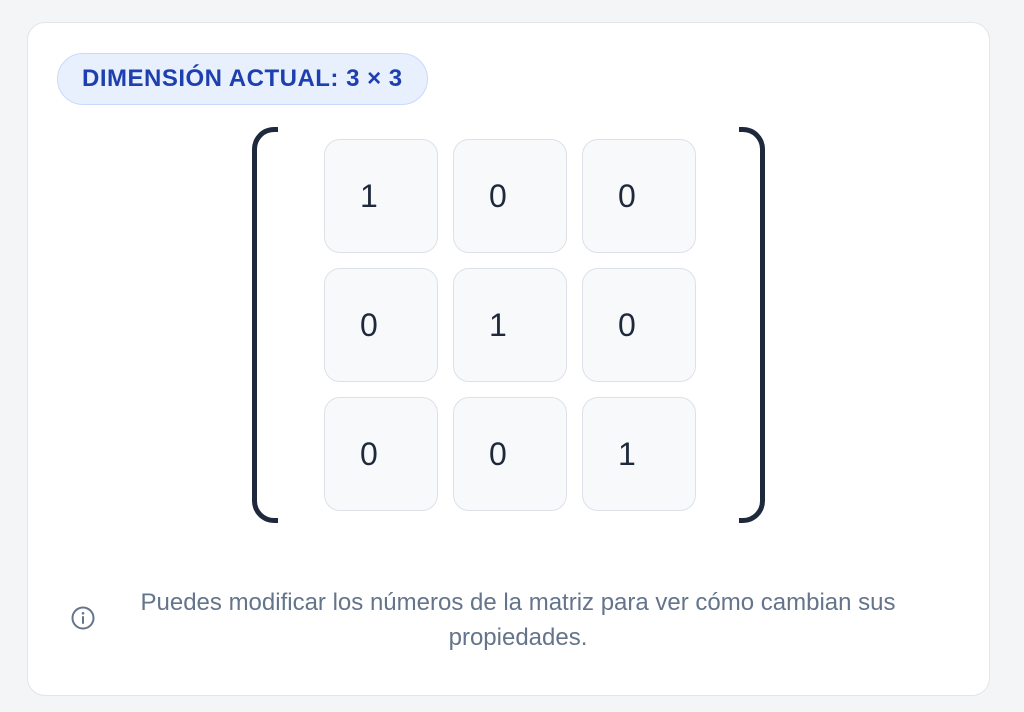  Describe the element at coordinates (639, 454) in the screenshot. I see `matrix-cell-r3-c3: 1` at that location.